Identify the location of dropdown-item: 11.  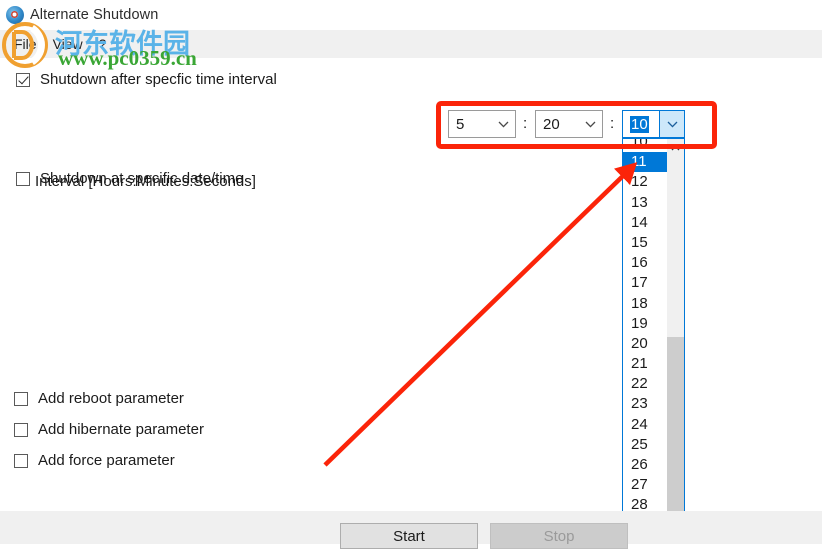
(645, 162).